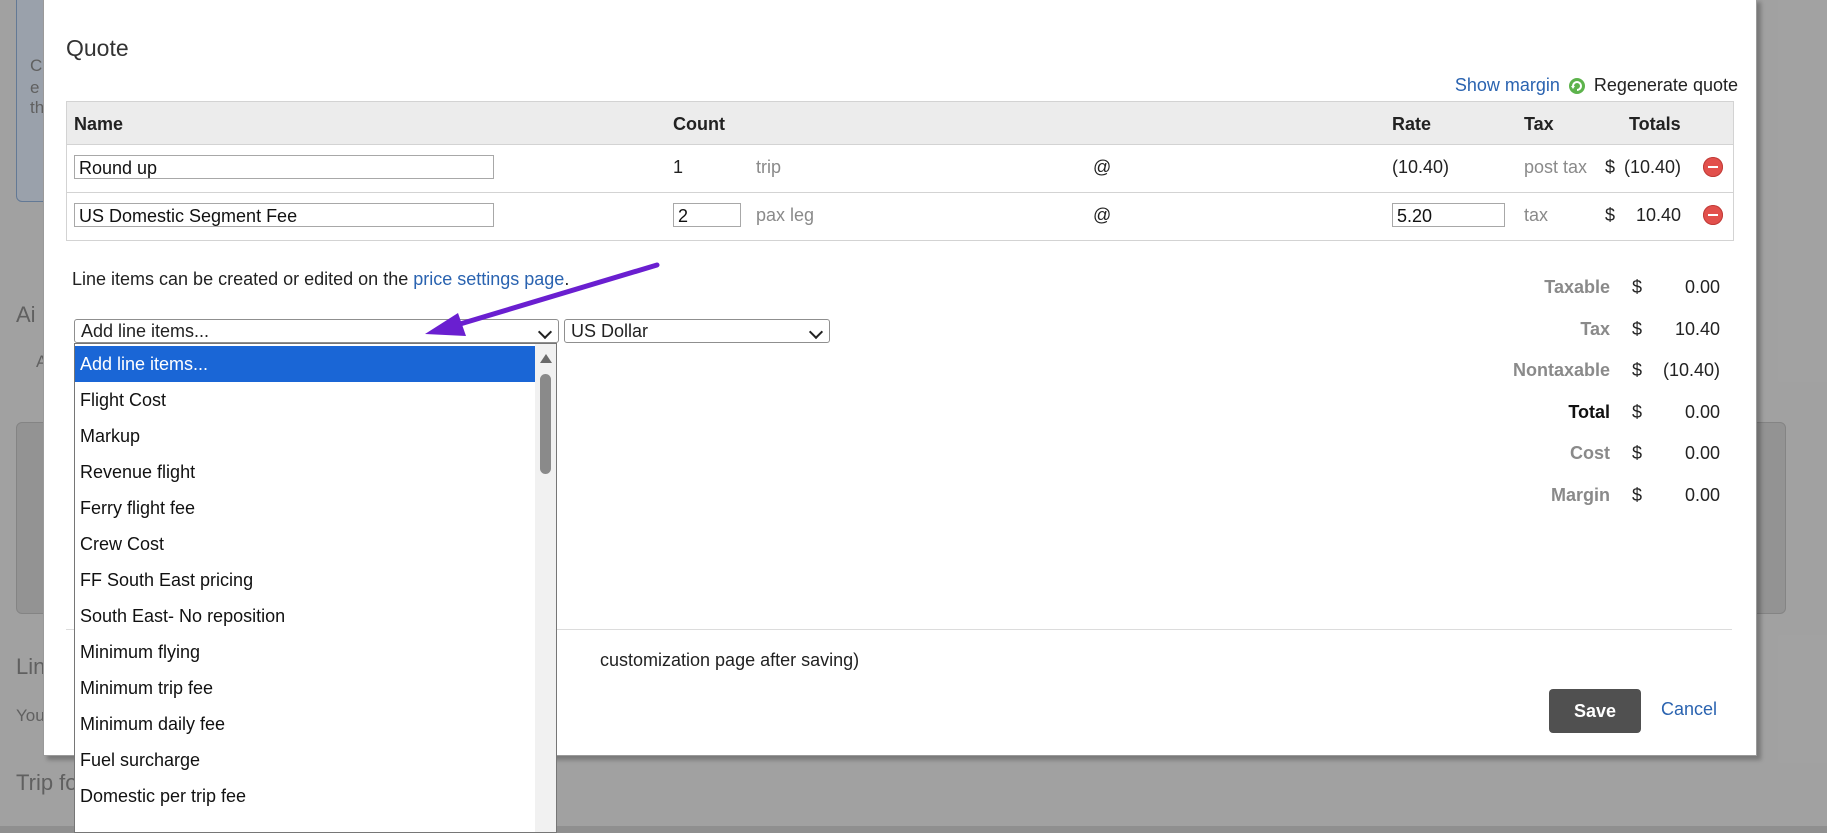  What do you see at coordinates (305, 652) in the screenshot?
I see `dropdown-option: Minimum flying` at bounding box center [305, 652].